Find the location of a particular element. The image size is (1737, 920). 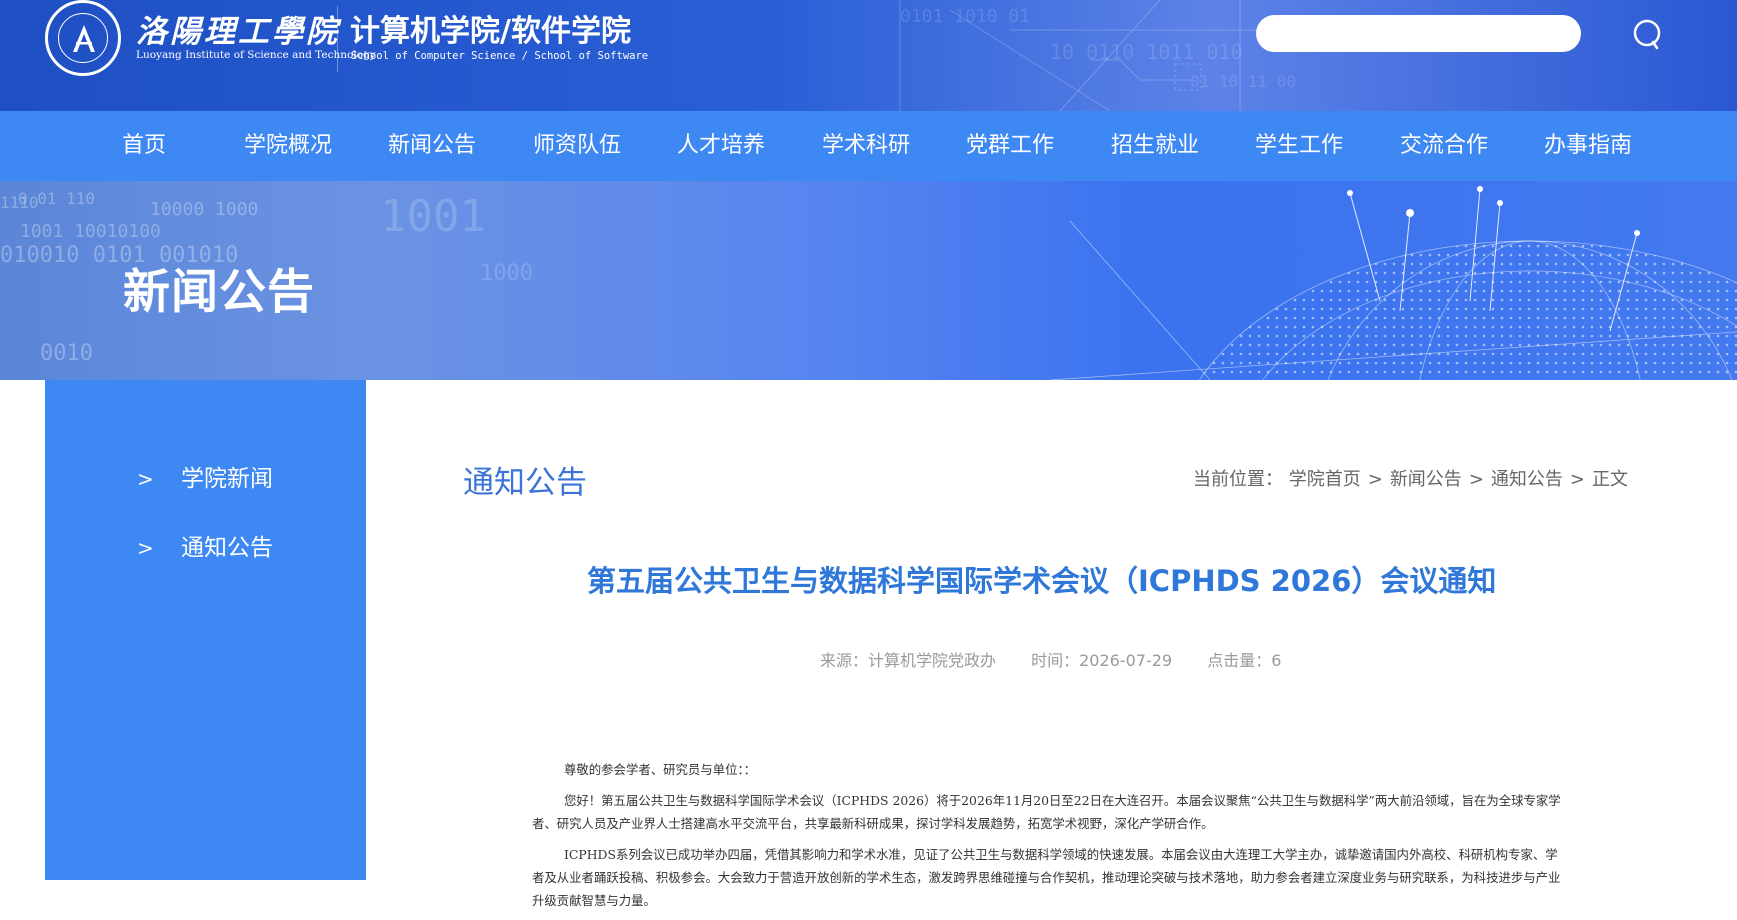

search-input is located at coordinates (1418, 33).